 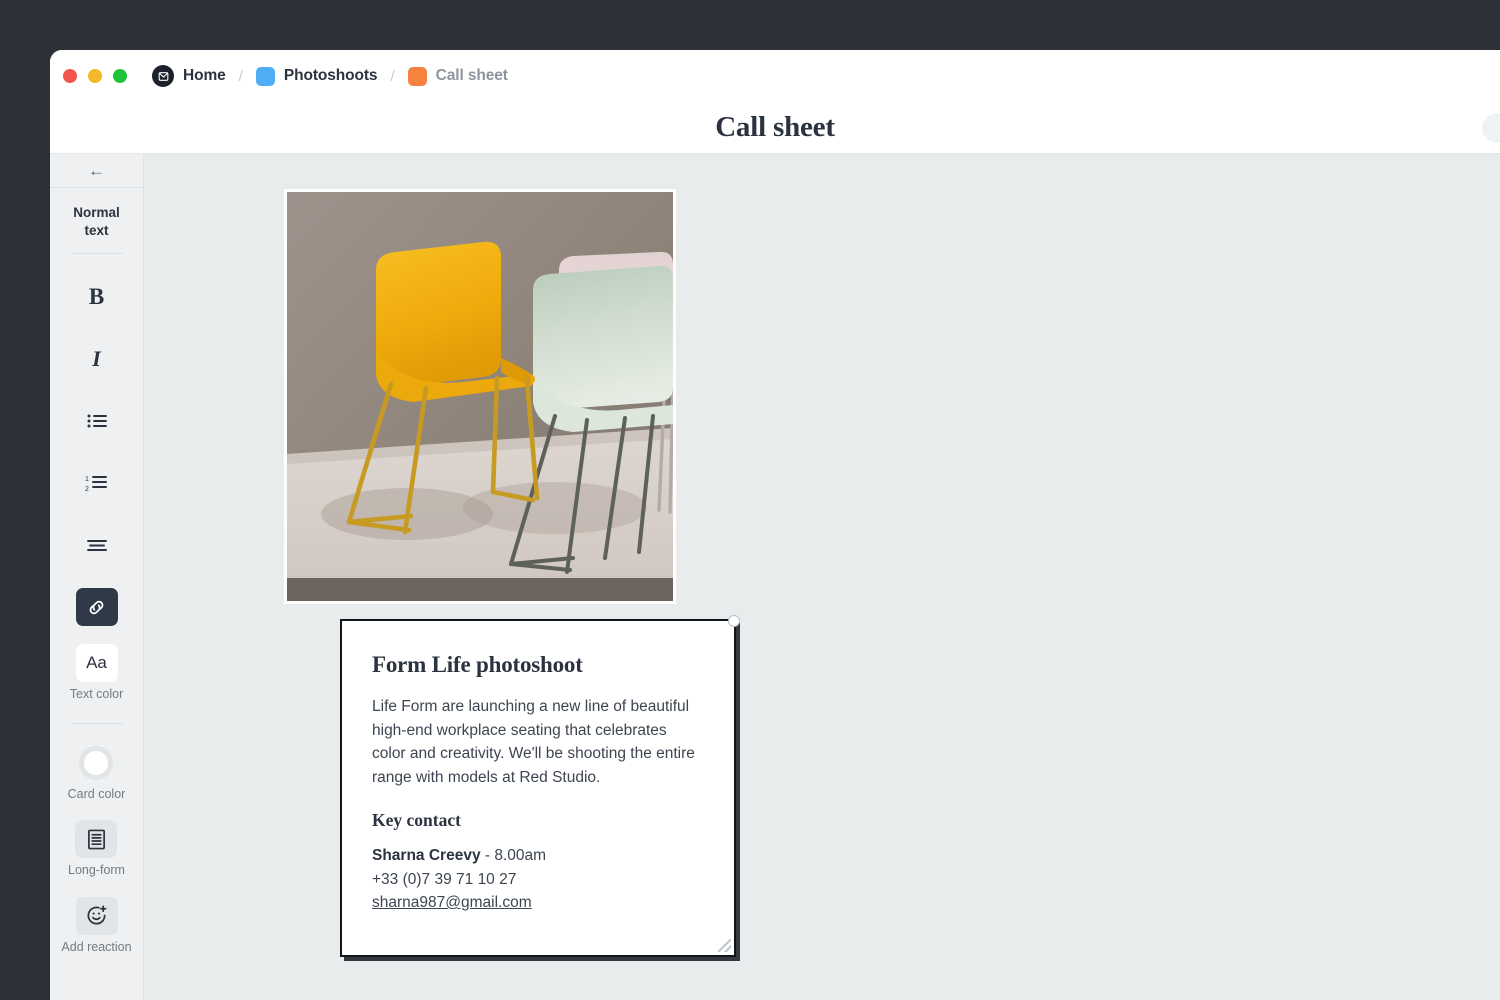 I want to click on breadcrumb-label-call-sheet: Call sheet, so click(x=471, y=75).